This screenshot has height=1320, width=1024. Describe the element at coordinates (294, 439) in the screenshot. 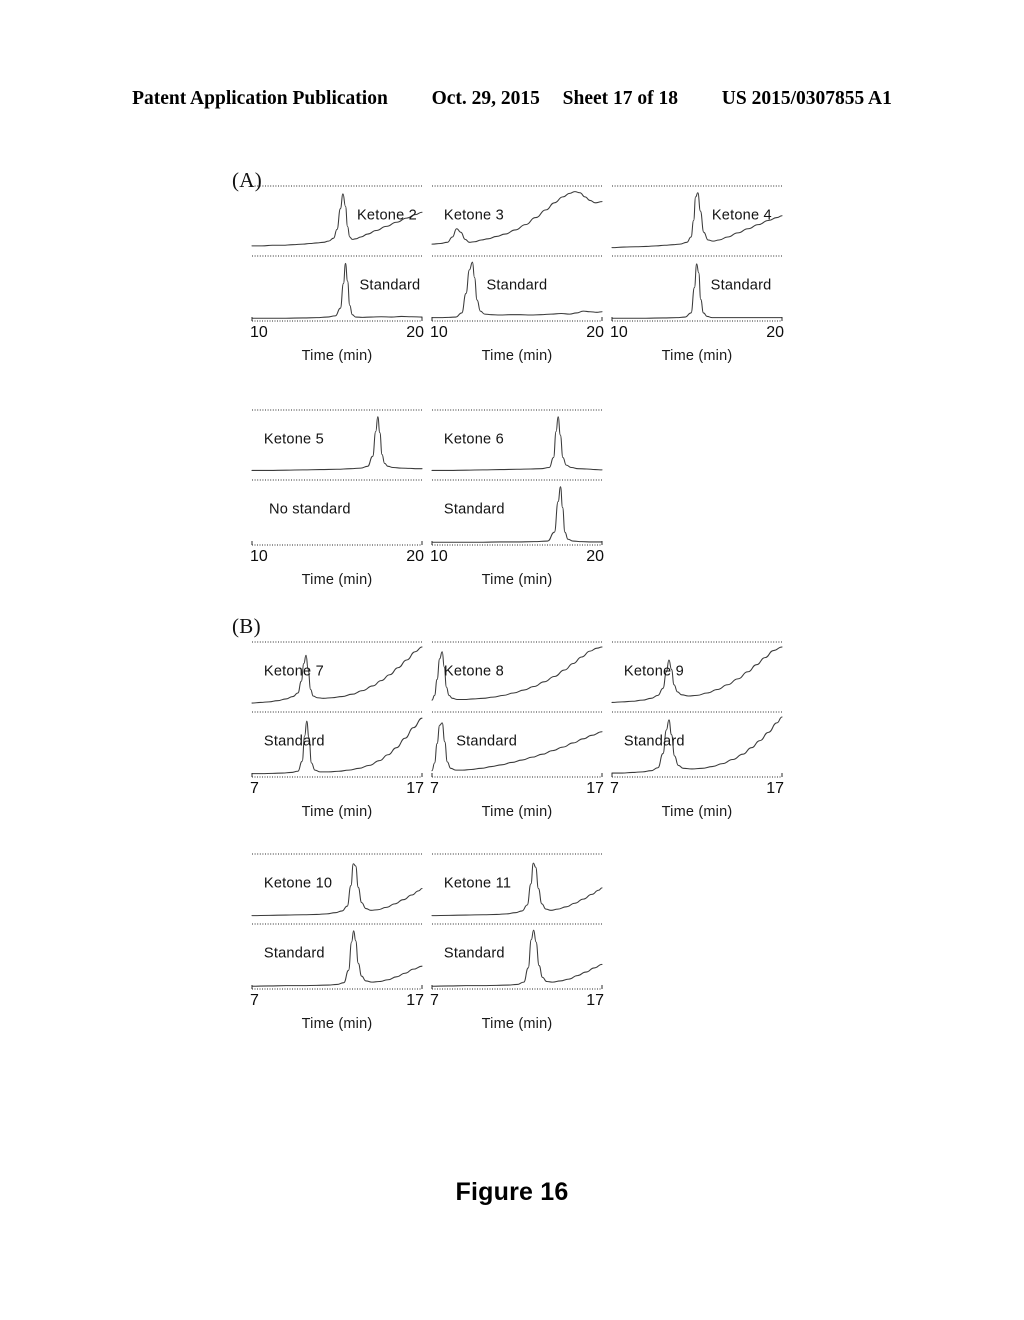

I see `trace-label: Ketone 5` at that location.